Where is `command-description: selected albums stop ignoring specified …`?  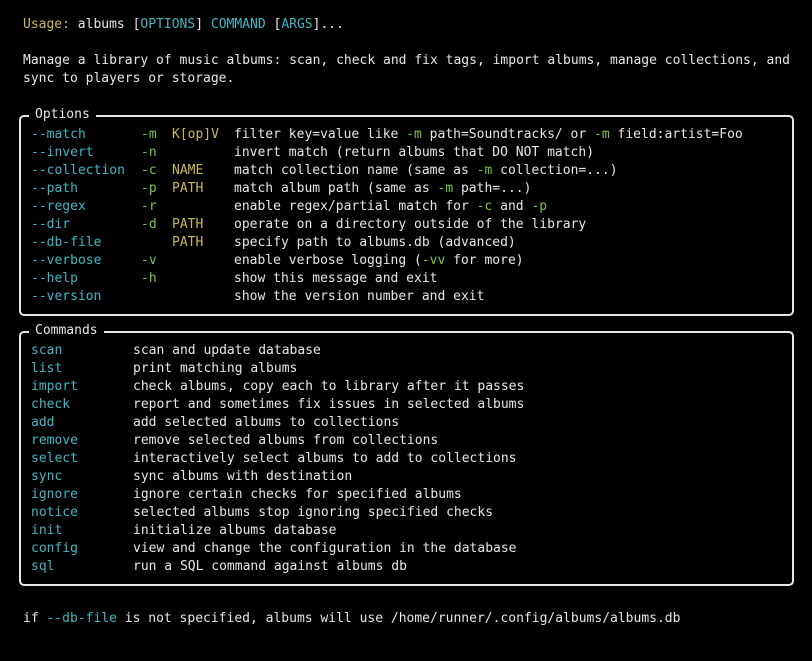
command-description: selected albums stop ignoring specified … is located at coordinates (313, 512).